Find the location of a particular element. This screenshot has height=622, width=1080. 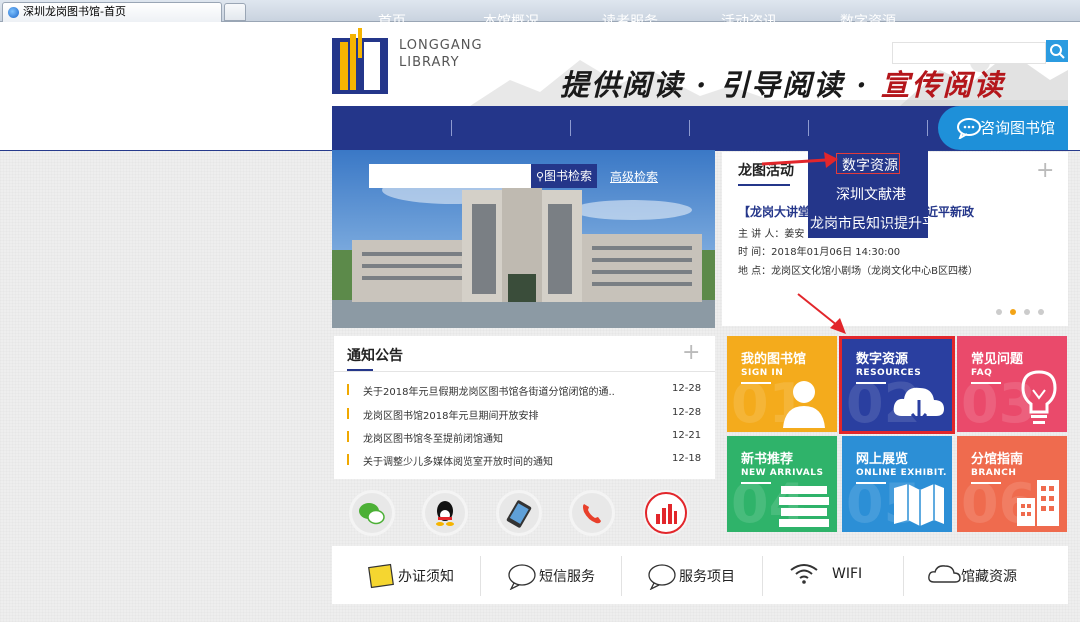

nav-reader-services: 读者服务 is located at coordinates (630, 22).